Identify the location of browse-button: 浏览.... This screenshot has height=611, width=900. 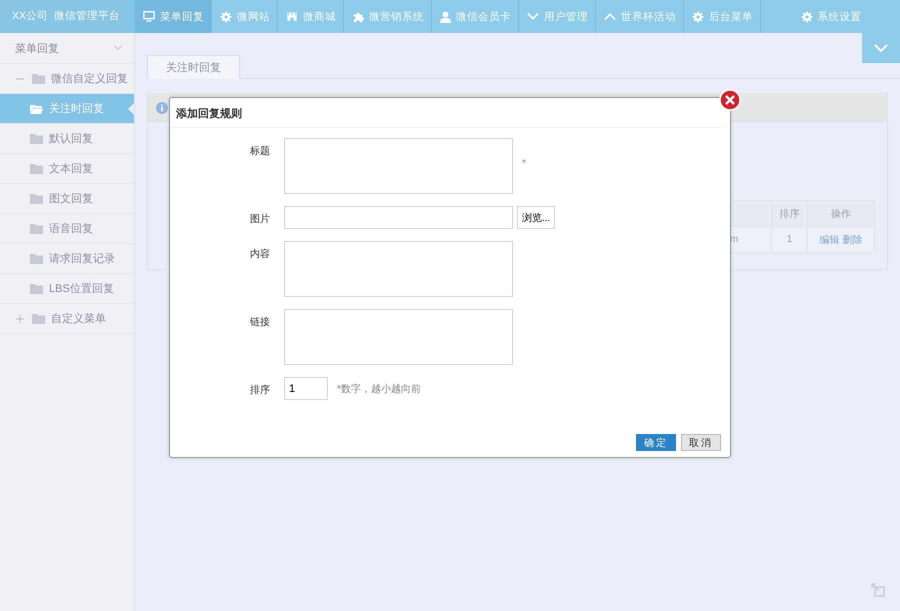
(536, 217).